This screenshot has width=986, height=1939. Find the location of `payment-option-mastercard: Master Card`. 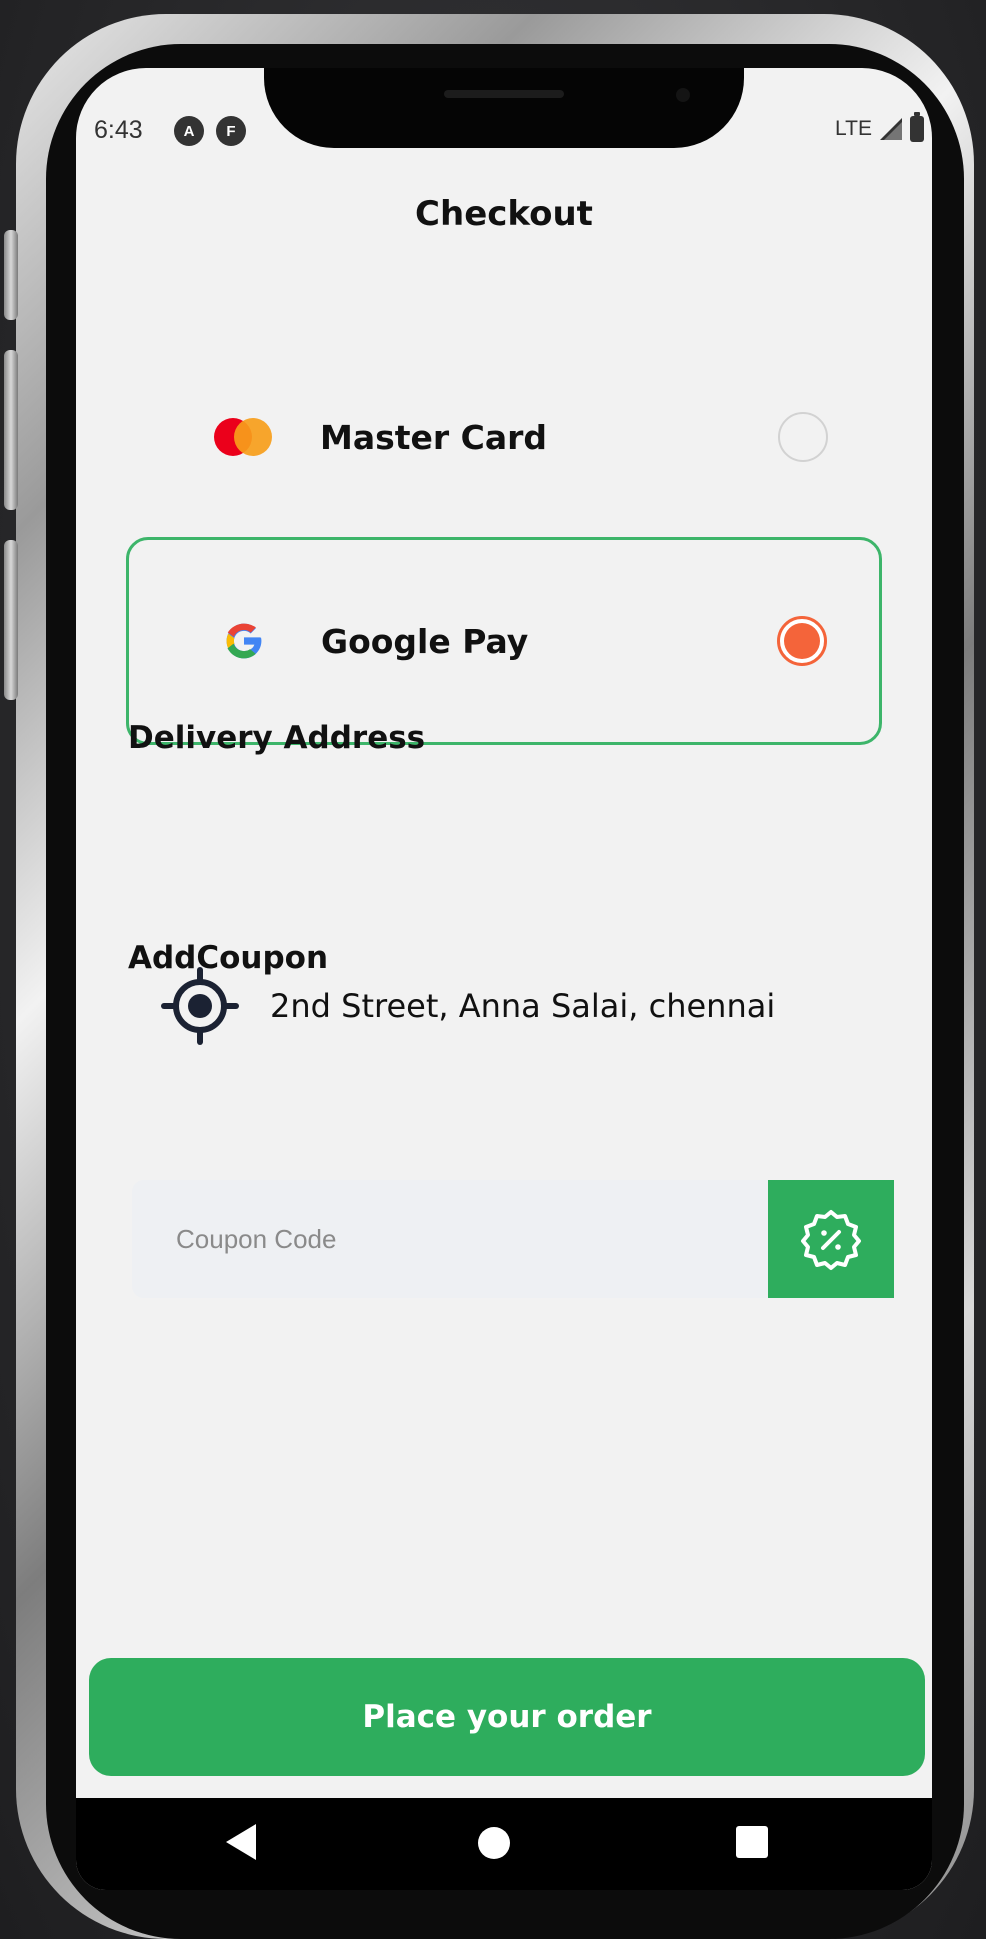

payment-option-mastercard: Master Card is located at coordinates (504, 437).